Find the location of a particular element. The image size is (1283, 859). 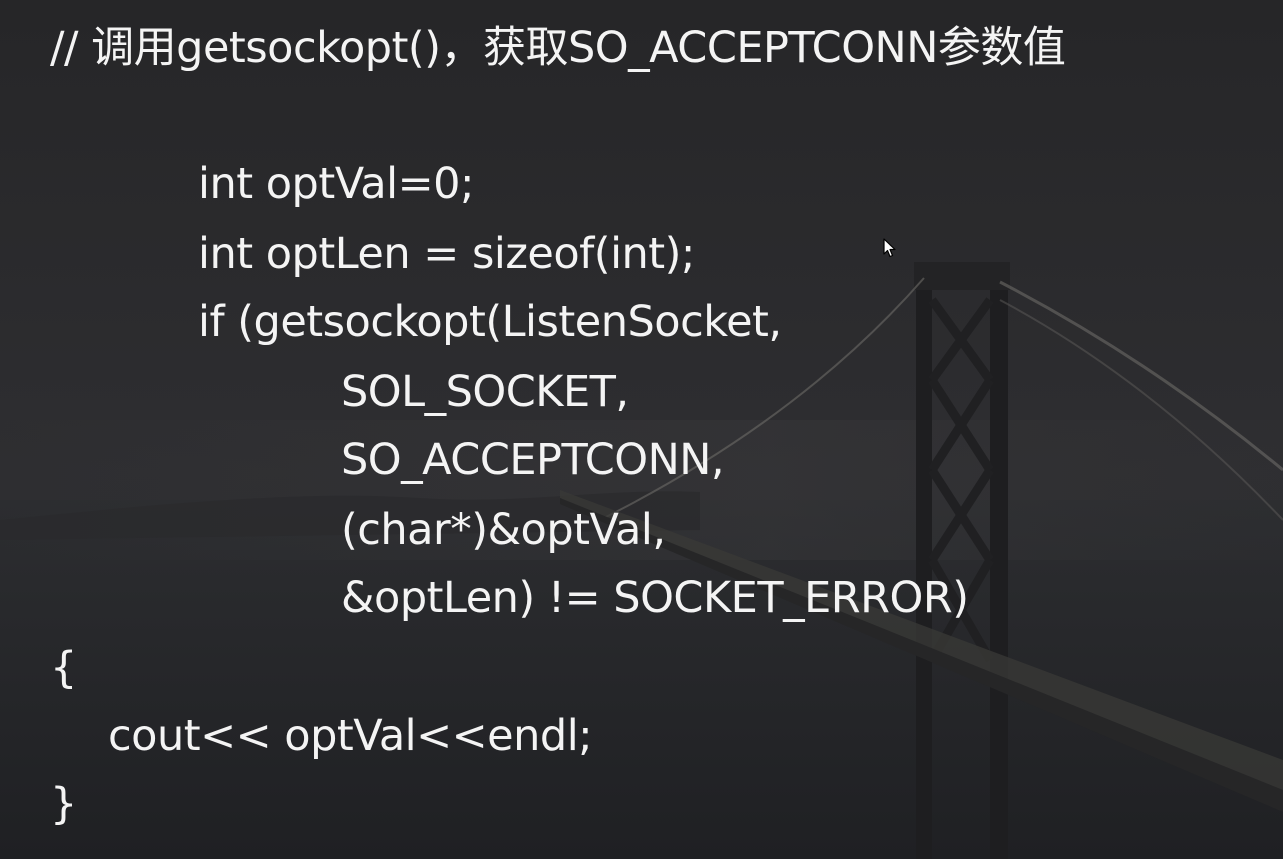

code-line: int optVal=0; is located at coordinates (336, 184).